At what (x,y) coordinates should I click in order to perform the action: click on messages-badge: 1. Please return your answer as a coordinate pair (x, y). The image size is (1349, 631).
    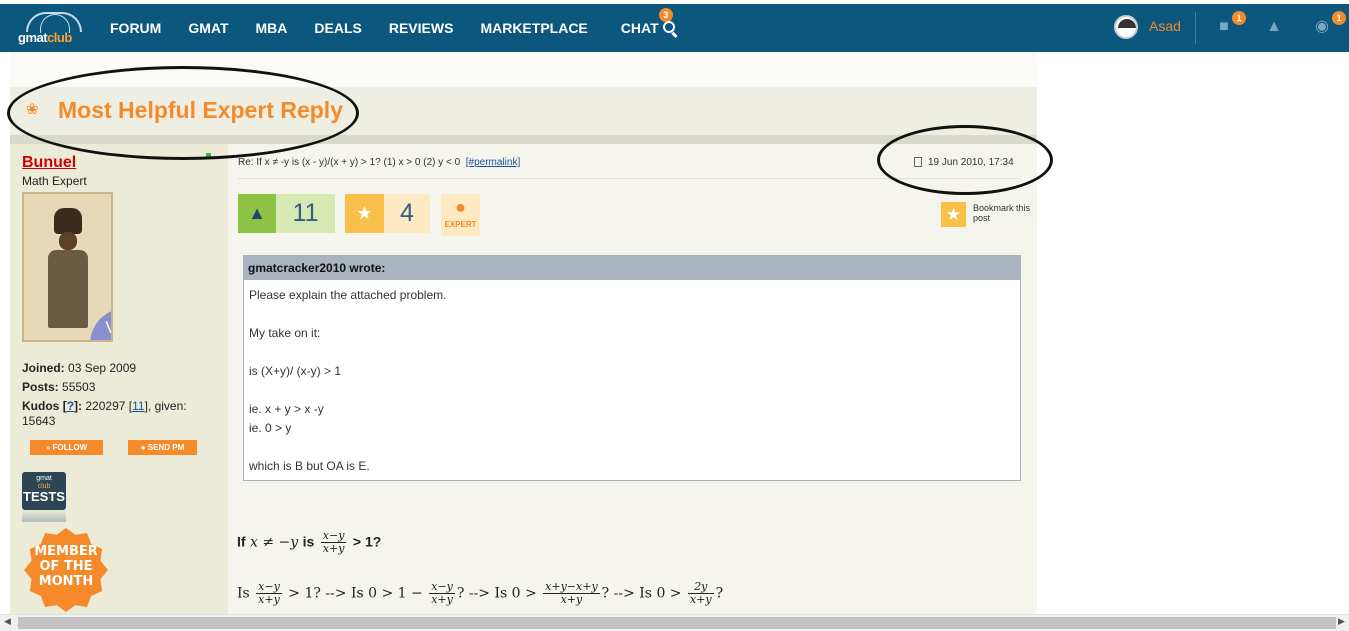
    Looking at the image, I should click on (1239, 18).